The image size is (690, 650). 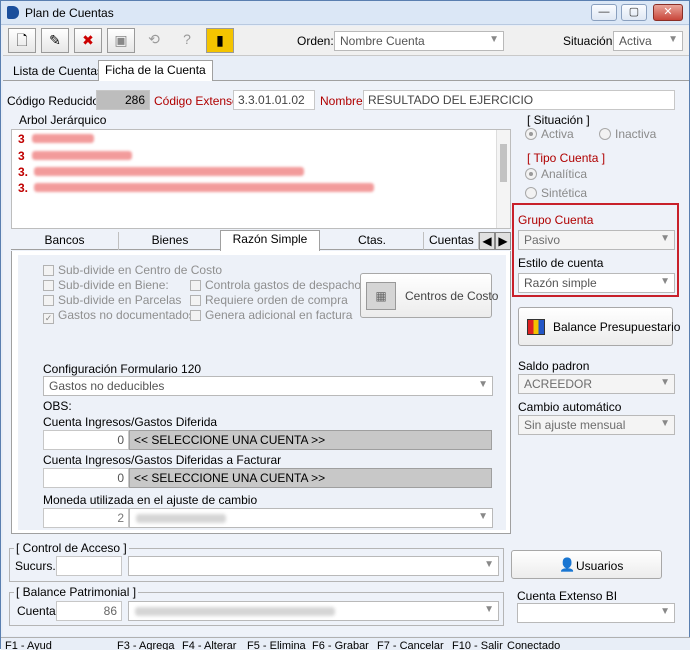 What do you see at coordinates (269, 300) in the screenshot?
I see `checkbox-orden-compra: Requiere orden de compra` at bounding box center [269, 300].